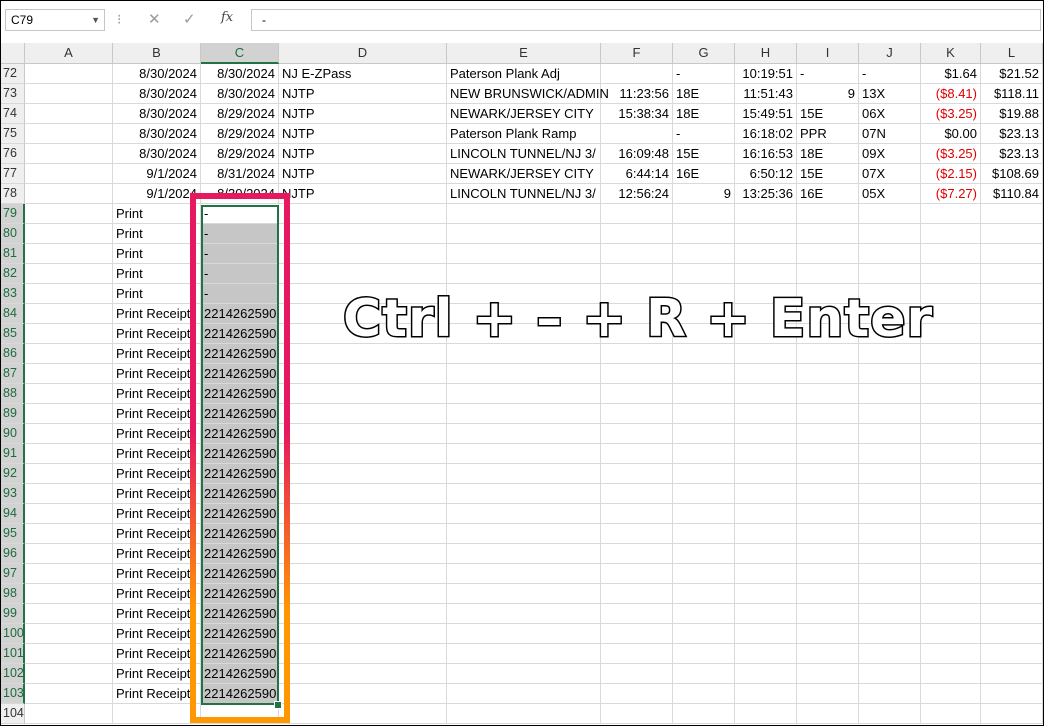 This screenshot has height=726, width=1044. What do you see at coordinates (524, 53) in the screenshot?
I see `column-header-e: E` at bounding box center [524, 53].